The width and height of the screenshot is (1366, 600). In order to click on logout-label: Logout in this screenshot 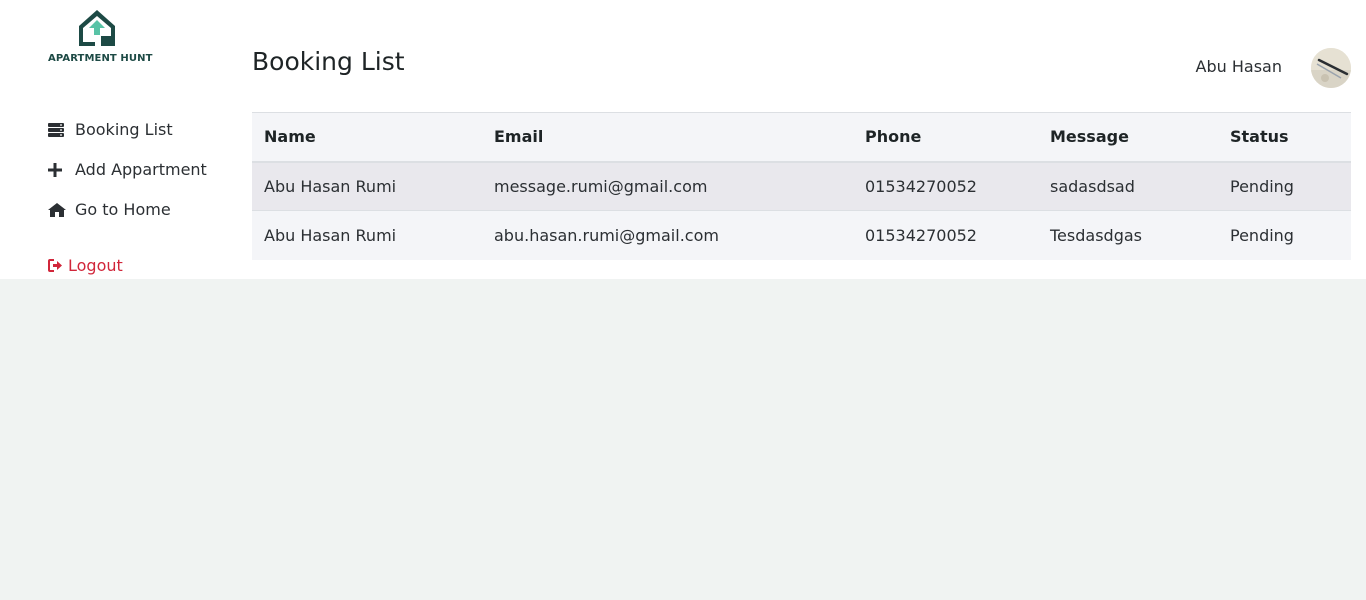, I will do `click(95, 265)`.